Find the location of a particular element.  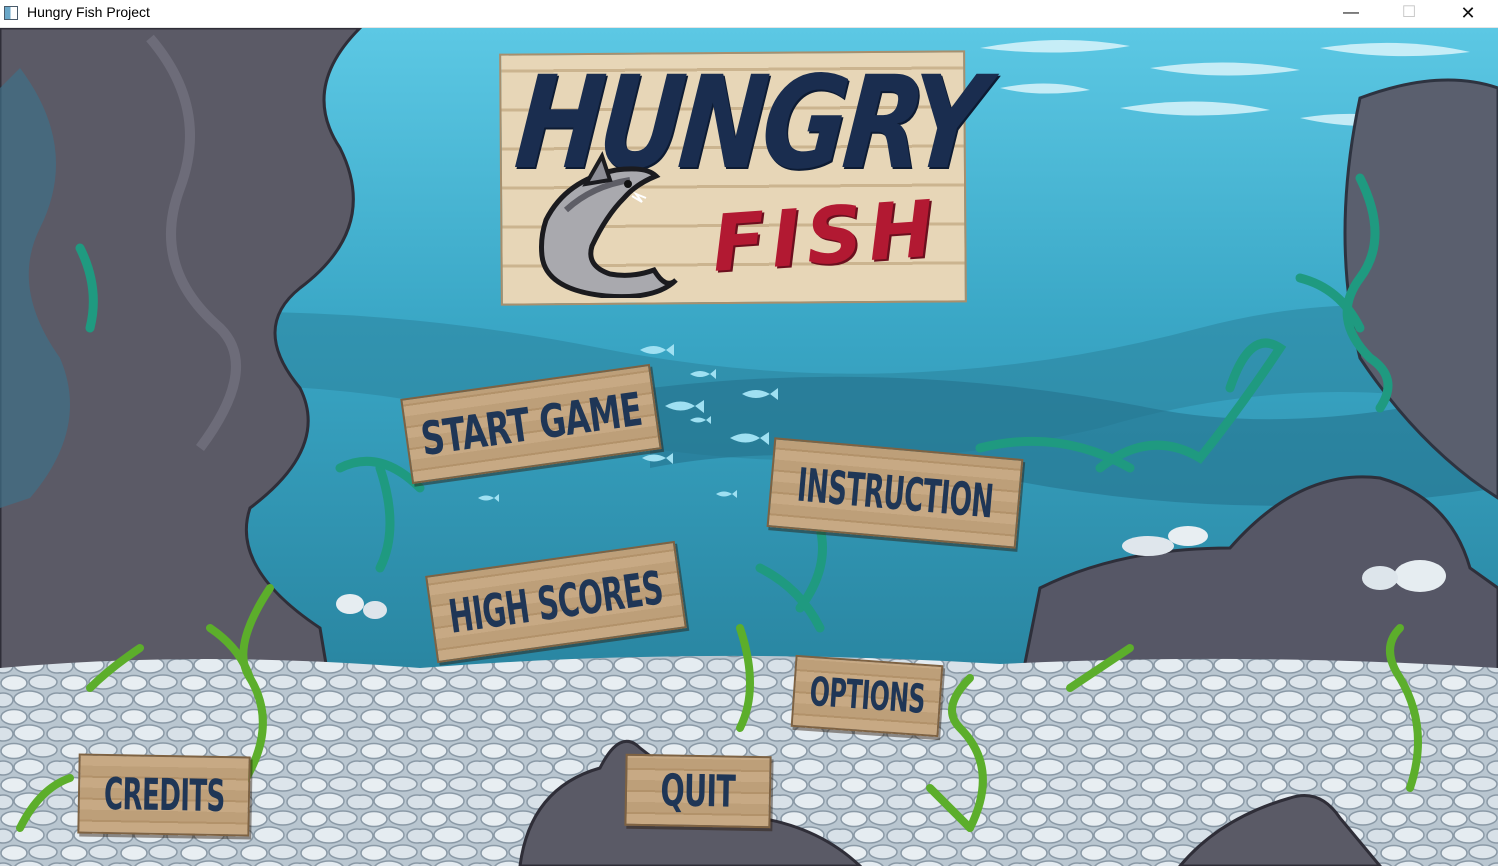

quit-button: QUIT is located at coordinates (698, 791).